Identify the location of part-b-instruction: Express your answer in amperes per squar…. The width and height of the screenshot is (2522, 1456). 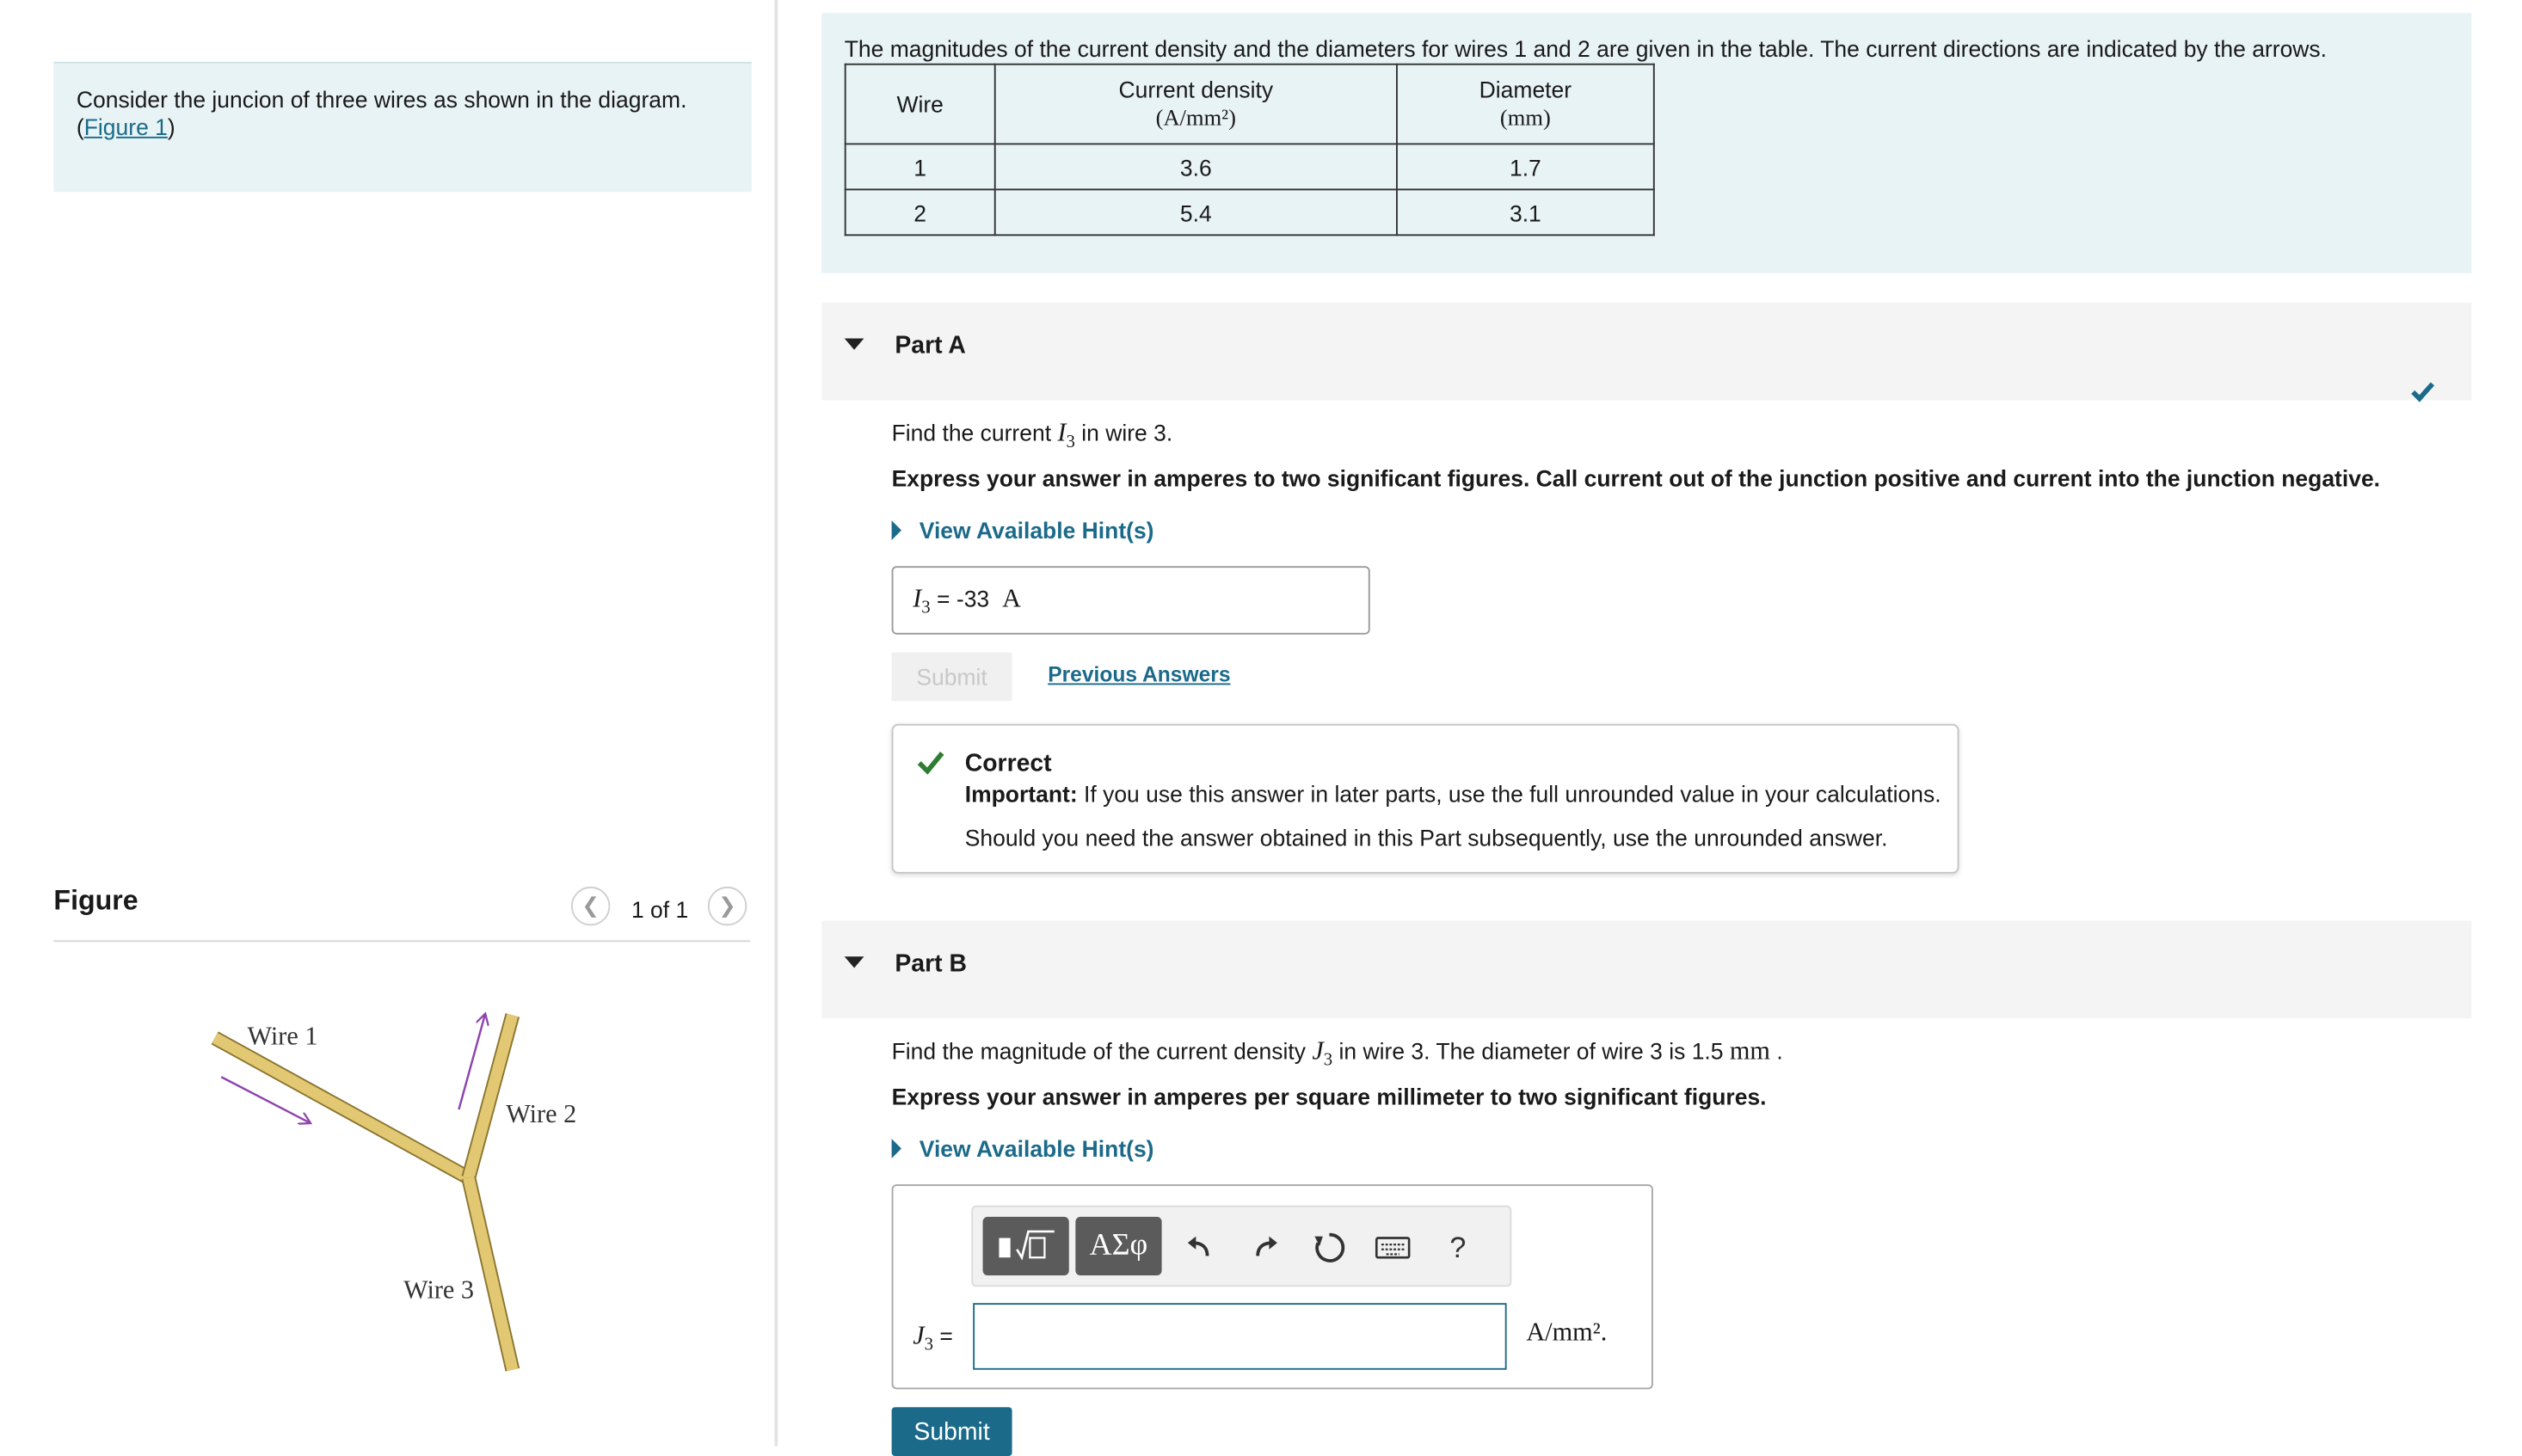
(1329, 1096).